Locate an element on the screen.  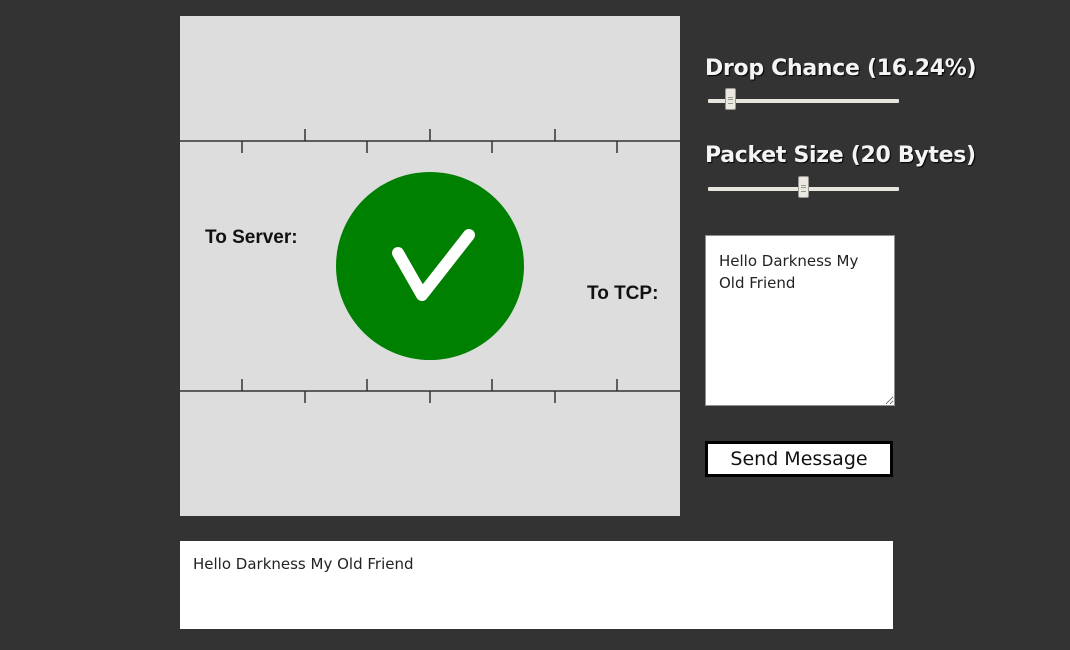
packet-size-slider is located at coordinates (803, 187).